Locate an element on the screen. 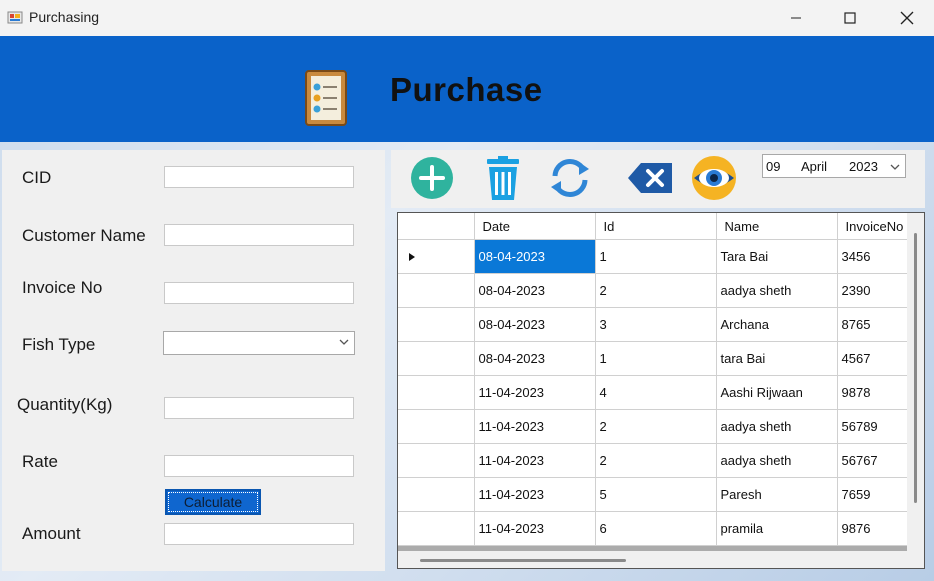  window-title: Purchasing is located at coordinates (64, 17).